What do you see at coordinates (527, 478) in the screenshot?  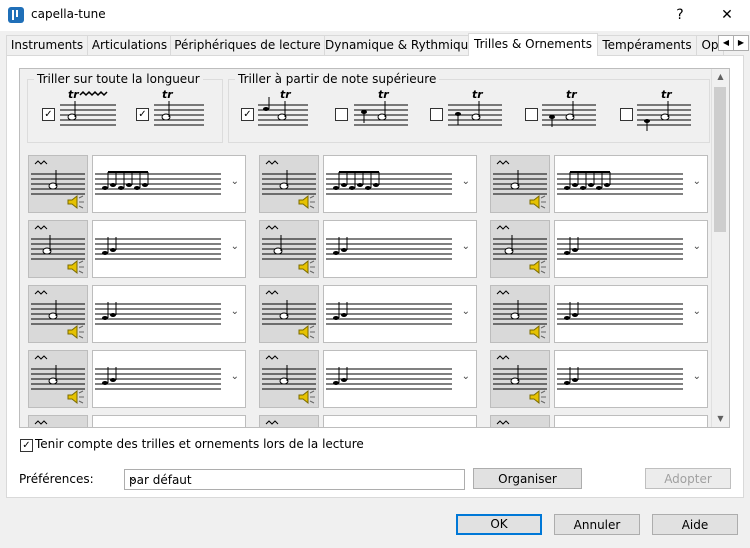 I see `organize-button: Organiser` at bounding box center [527, 478].